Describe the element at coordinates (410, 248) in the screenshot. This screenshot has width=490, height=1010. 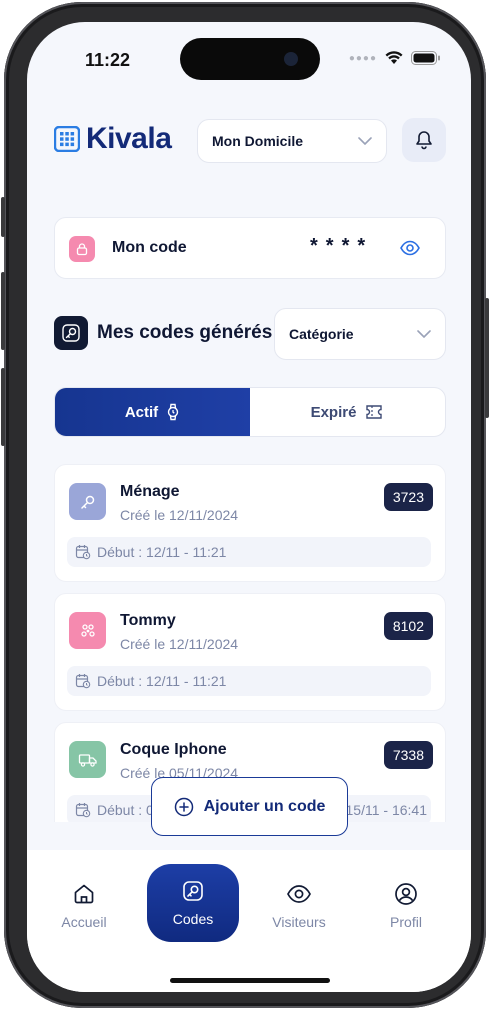
I see `show-code-eye-icon` at that location.